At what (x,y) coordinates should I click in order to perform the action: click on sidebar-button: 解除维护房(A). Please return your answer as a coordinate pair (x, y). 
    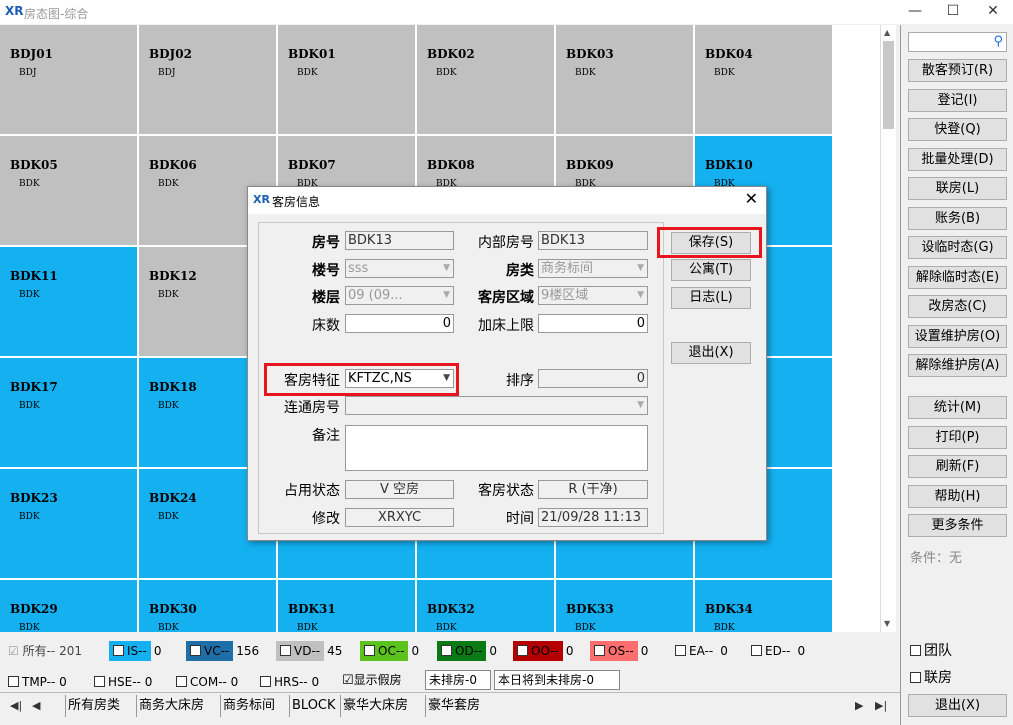
    Looking at the image, I should click on (957, 365).